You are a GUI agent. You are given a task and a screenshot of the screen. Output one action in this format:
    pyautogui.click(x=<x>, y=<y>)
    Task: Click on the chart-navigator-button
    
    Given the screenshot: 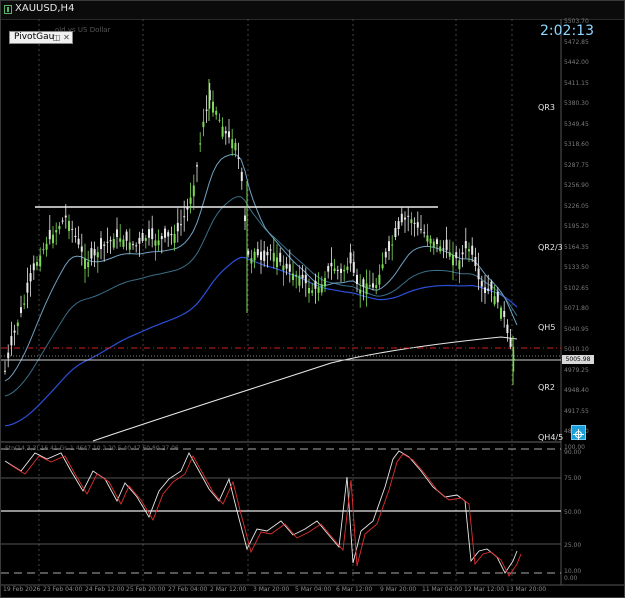 What is the action you would take?
    pyautogui.click(x=578, y=432)
    